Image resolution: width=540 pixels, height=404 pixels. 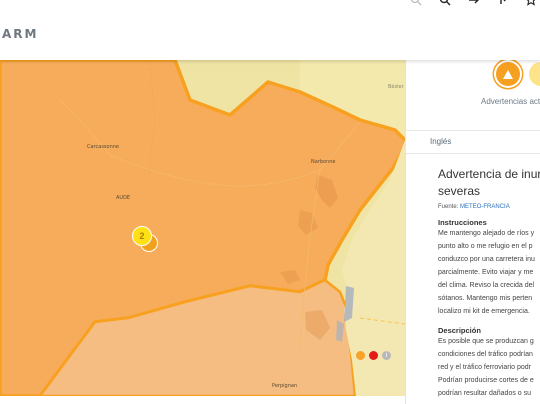 I want to click on active-warning-icon, so click(x=508, y=74).